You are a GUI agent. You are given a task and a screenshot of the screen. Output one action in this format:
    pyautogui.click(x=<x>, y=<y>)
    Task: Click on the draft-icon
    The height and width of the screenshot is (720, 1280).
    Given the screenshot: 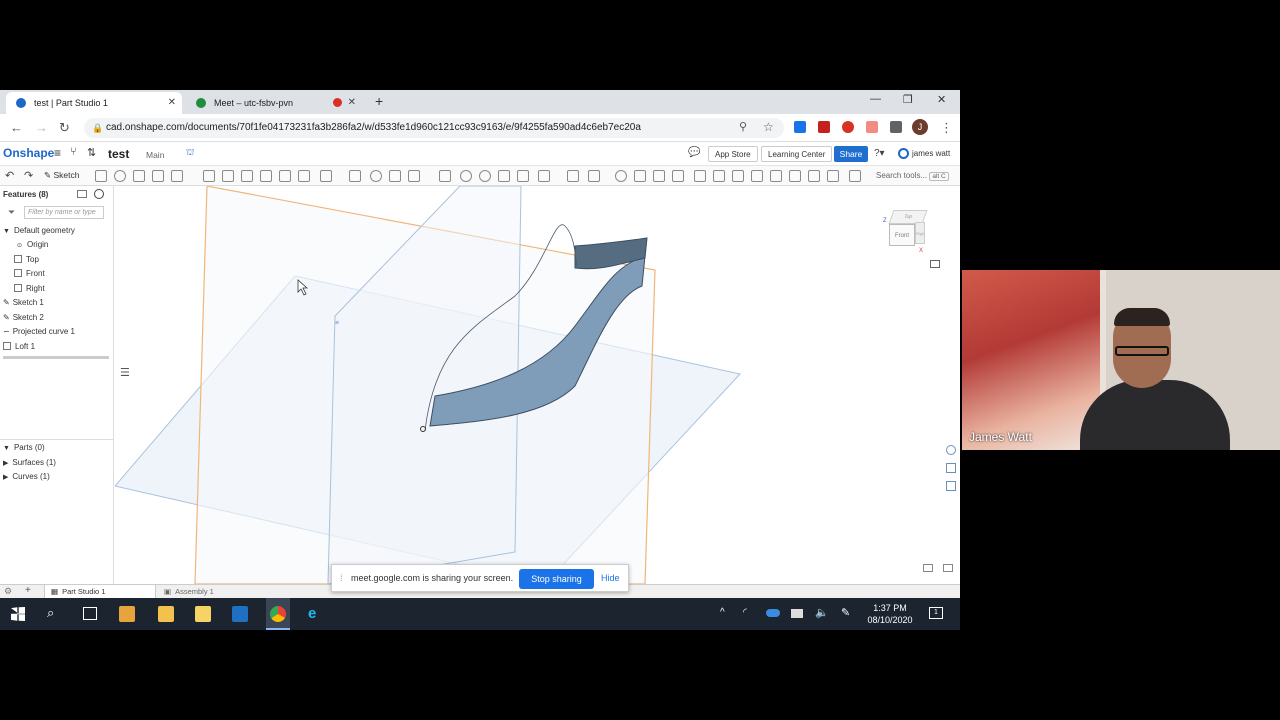 What is the action you would take?
    pyautogui.click(x=247, y=176)
    